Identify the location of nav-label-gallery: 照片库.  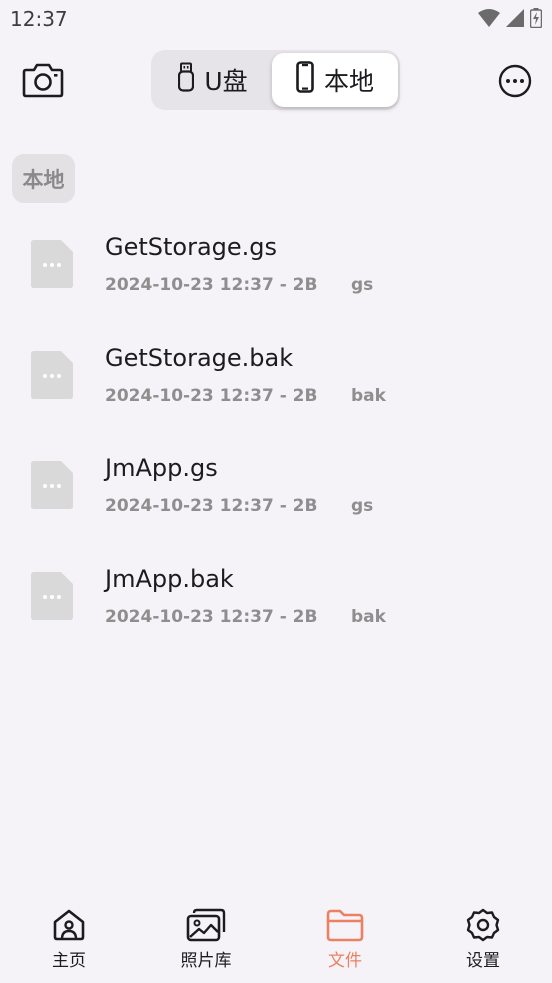
(206, 961).